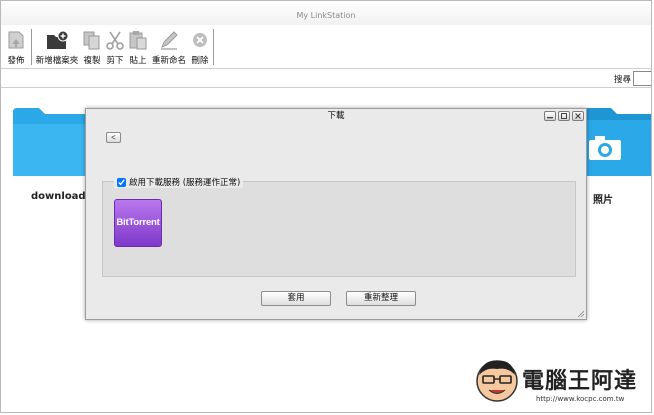 The image size is (654, 415). What do you see at coordinates (92, 61) in the screenshot?
I see `copy-label: 複製` at bounding box center [92, 61].